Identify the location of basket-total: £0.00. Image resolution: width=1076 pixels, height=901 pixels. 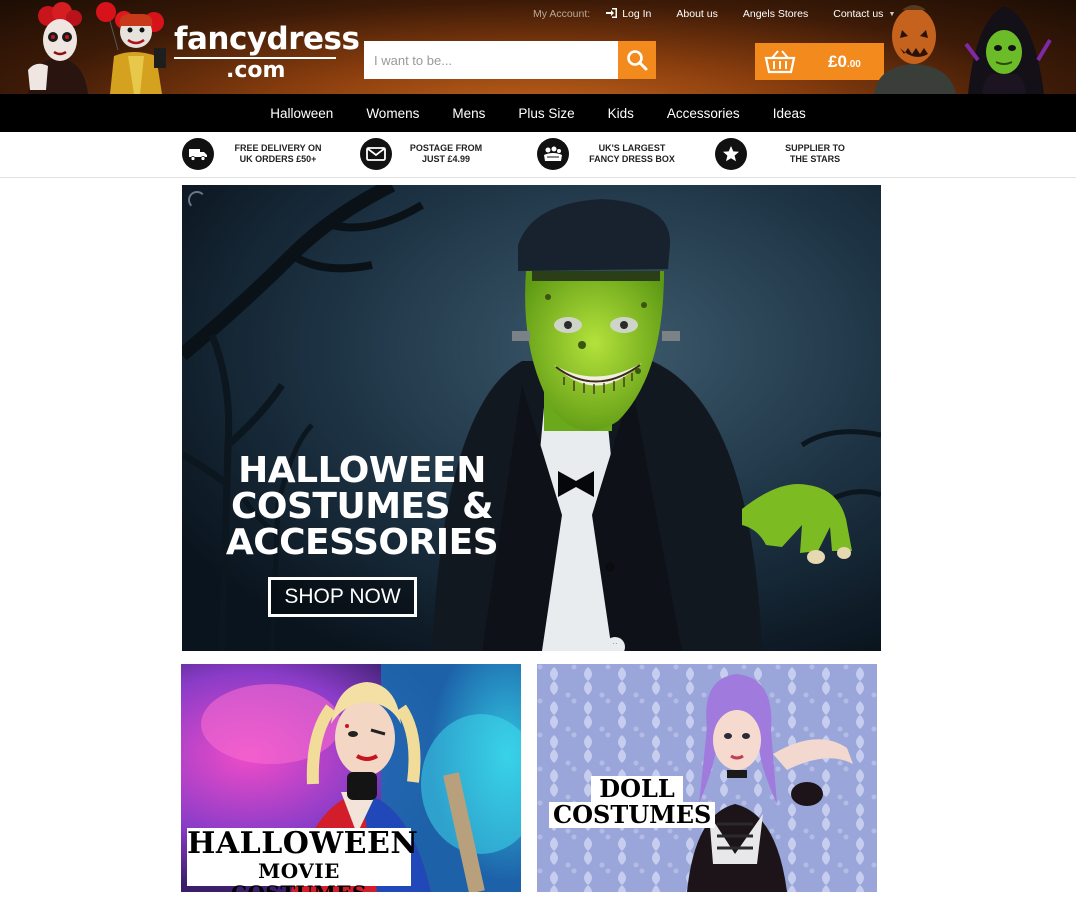
(844, 62).